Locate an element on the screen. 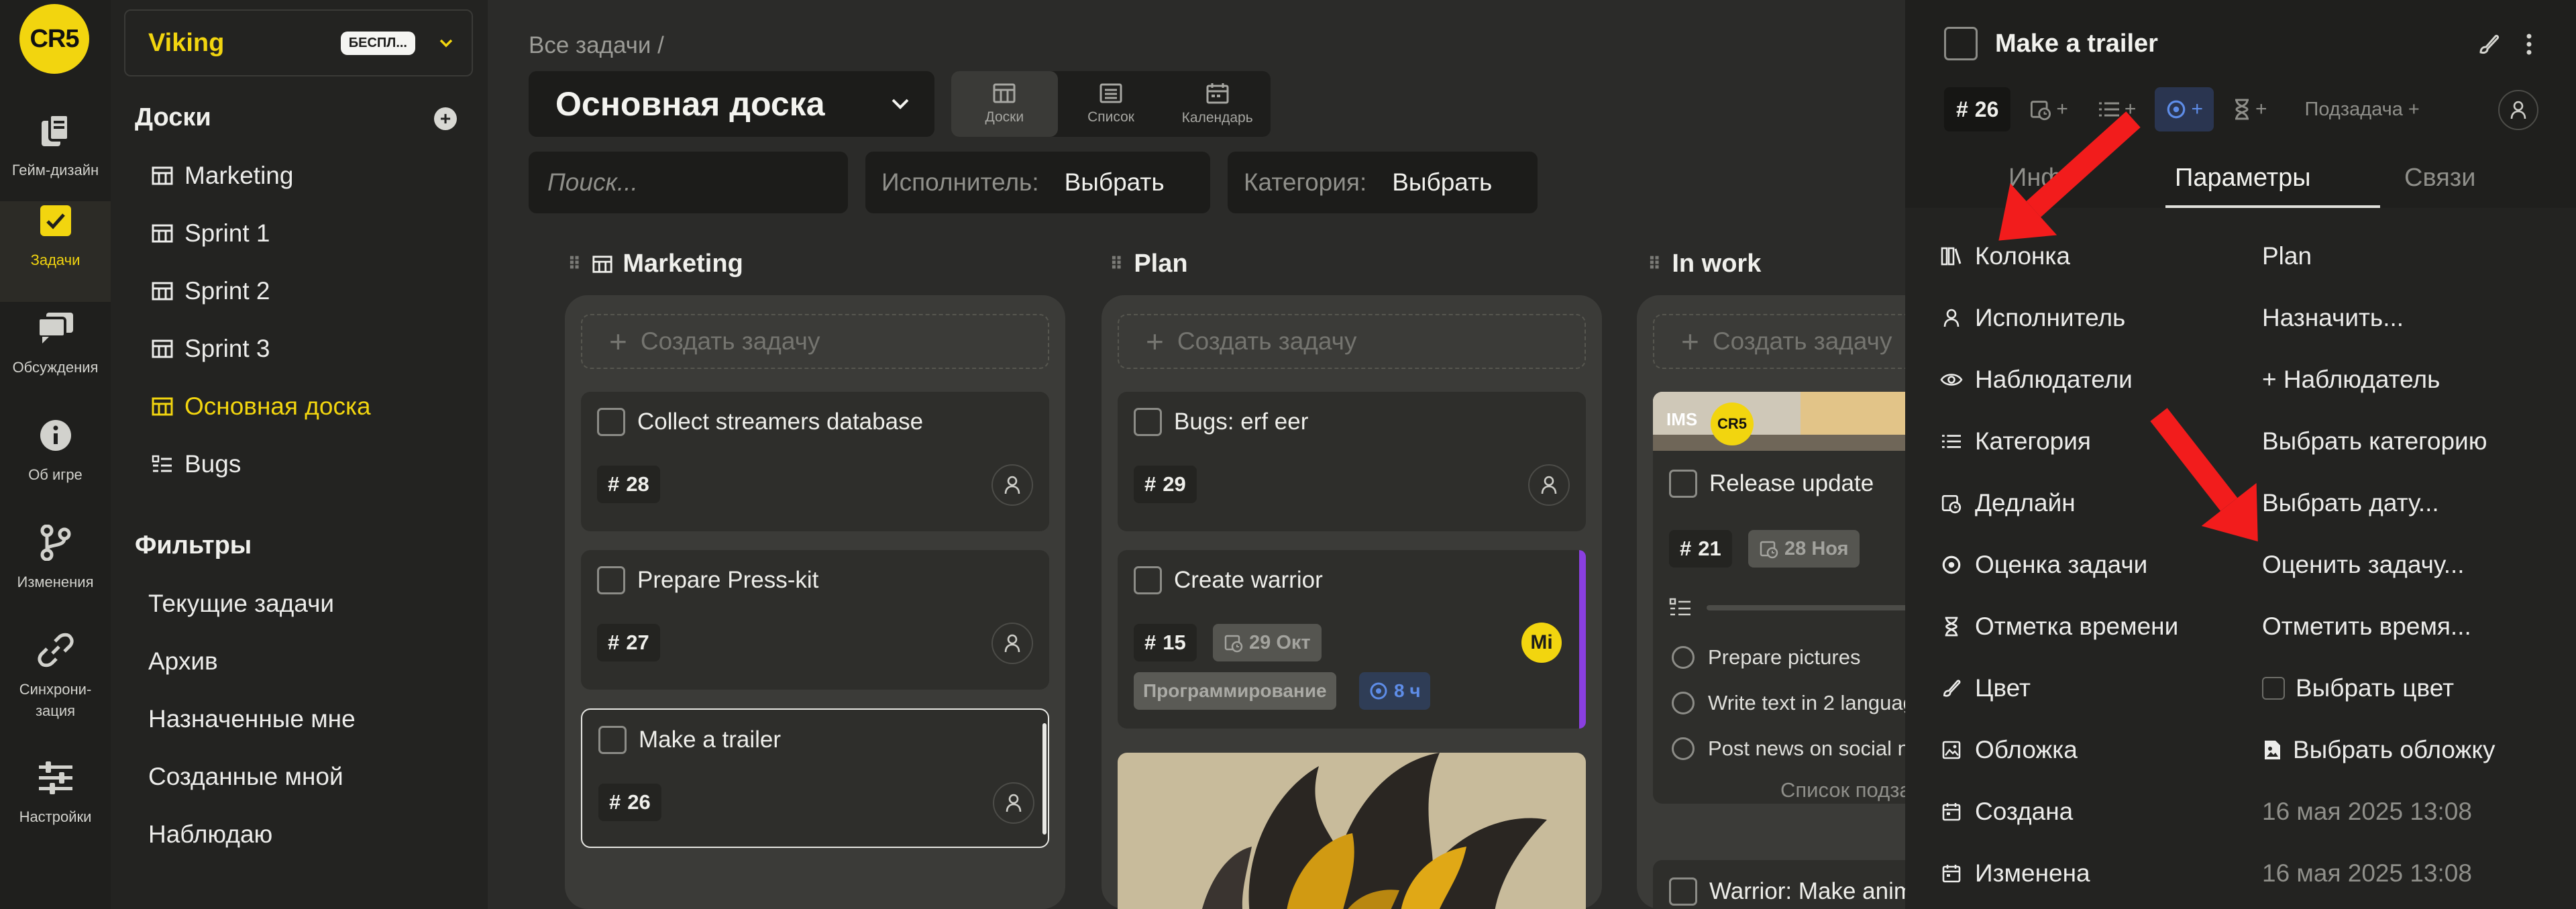  rail-label: Синхрони- зация is located at coordinates (55, 700).